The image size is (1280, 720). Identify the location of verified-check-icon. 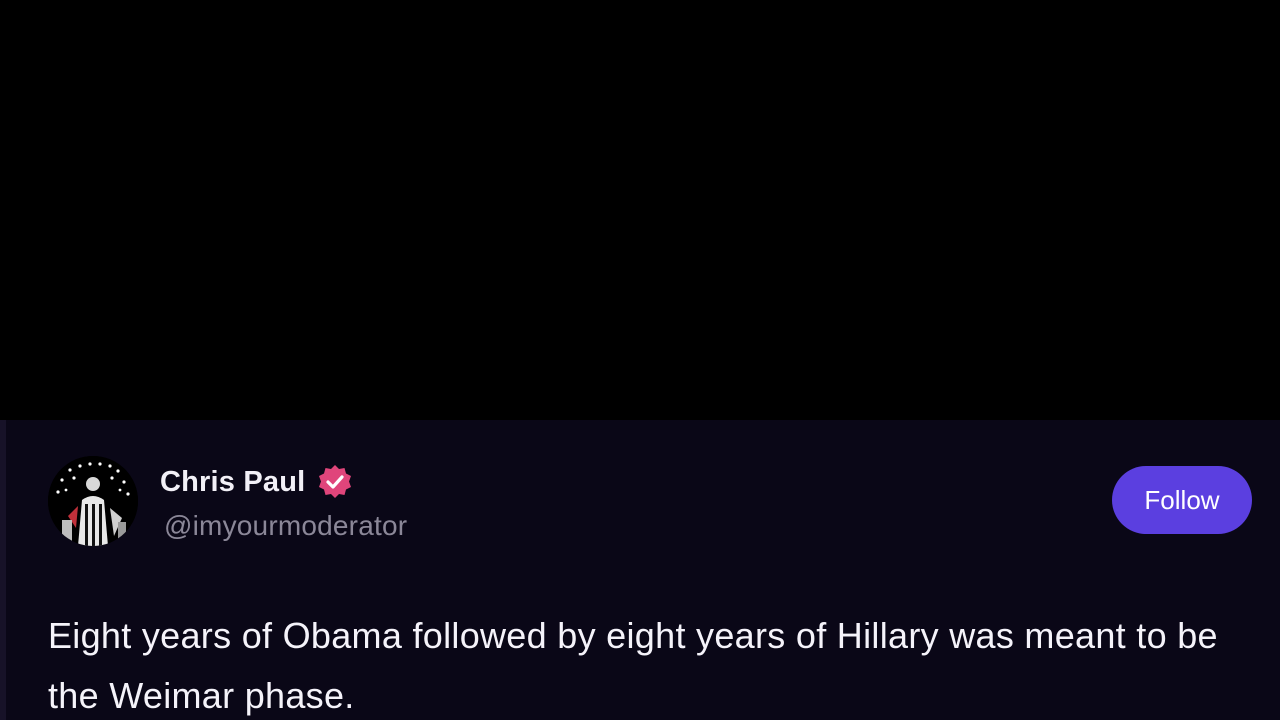
(335, 481).